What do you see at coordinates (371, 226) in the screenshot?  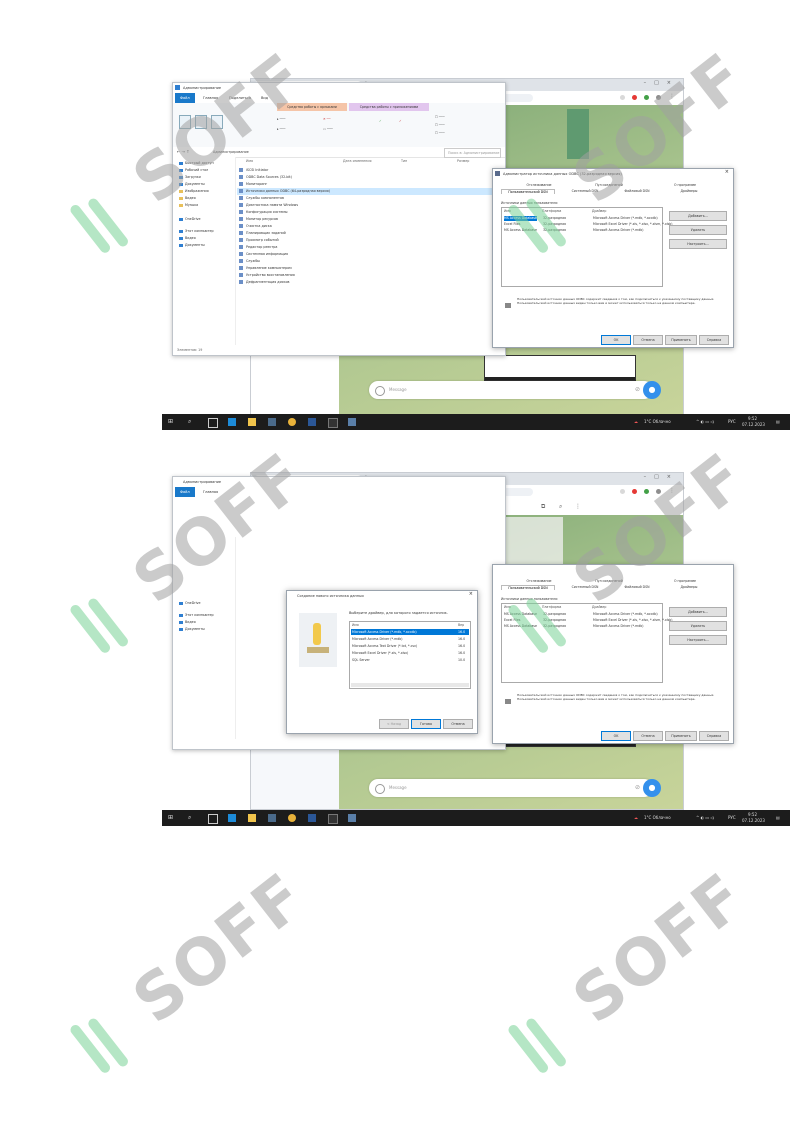 I see `list-item: Очистка диска` at bounding box center [371, 226].